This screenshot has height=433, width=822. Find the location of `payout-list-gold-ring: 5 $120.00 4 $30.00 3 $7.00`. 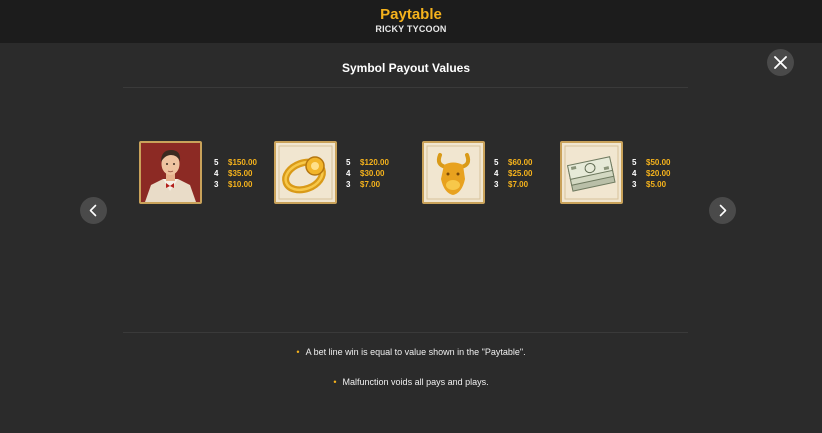

payout-list-gold-ring: 5 $120.00 4 $30.00 3 $7.00 is located at coordinates (367, 173).